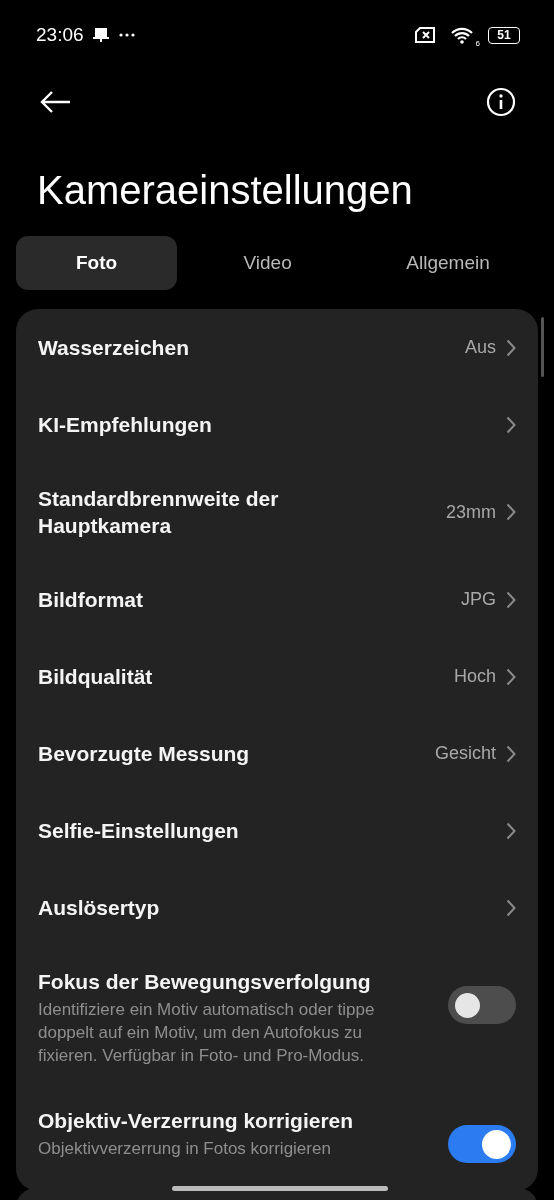 The height and width of the screenshot is (1200, 554). I want to click on settings-row: Standardbrennweite der Hauptkamera 23mm, so click(277, 512).